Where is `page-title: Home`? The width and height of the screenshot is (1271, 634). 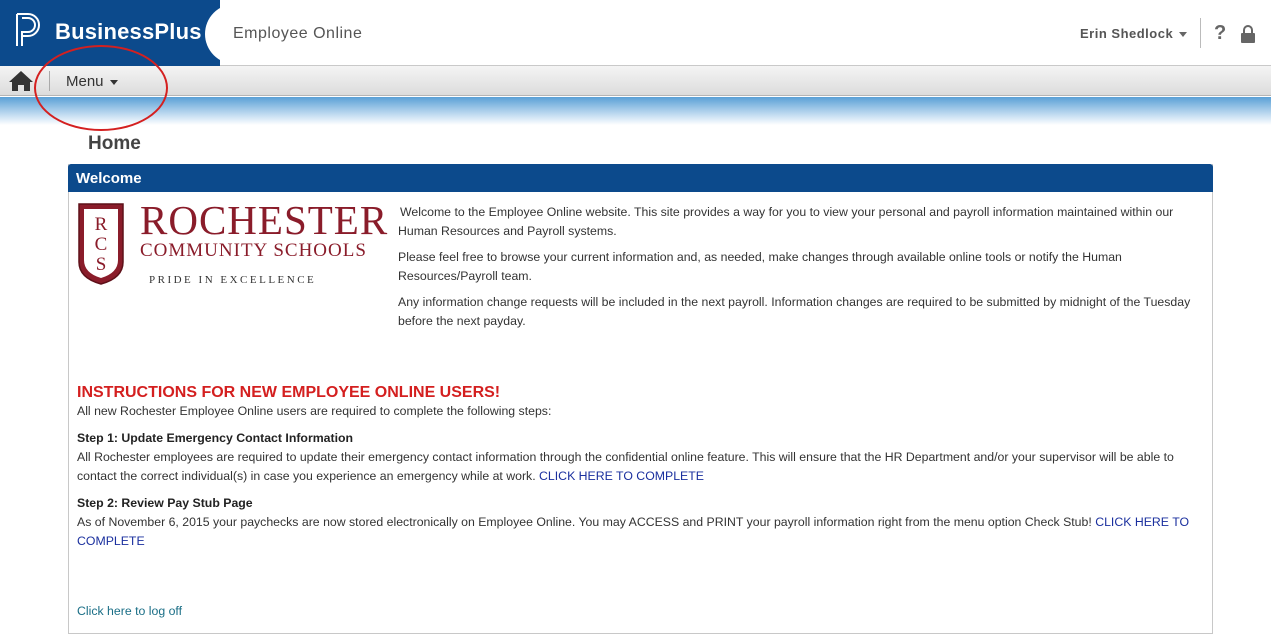
page-title: Home is located at coordinates (114, 143).